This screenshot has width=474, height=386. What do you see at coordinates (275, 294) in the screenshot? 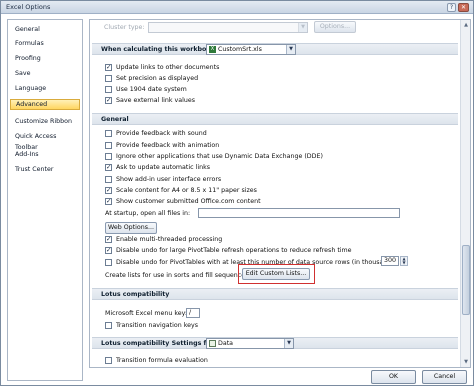
I see `section-header-lotus: Lotus compatibility` at bounding box center [275, 294].